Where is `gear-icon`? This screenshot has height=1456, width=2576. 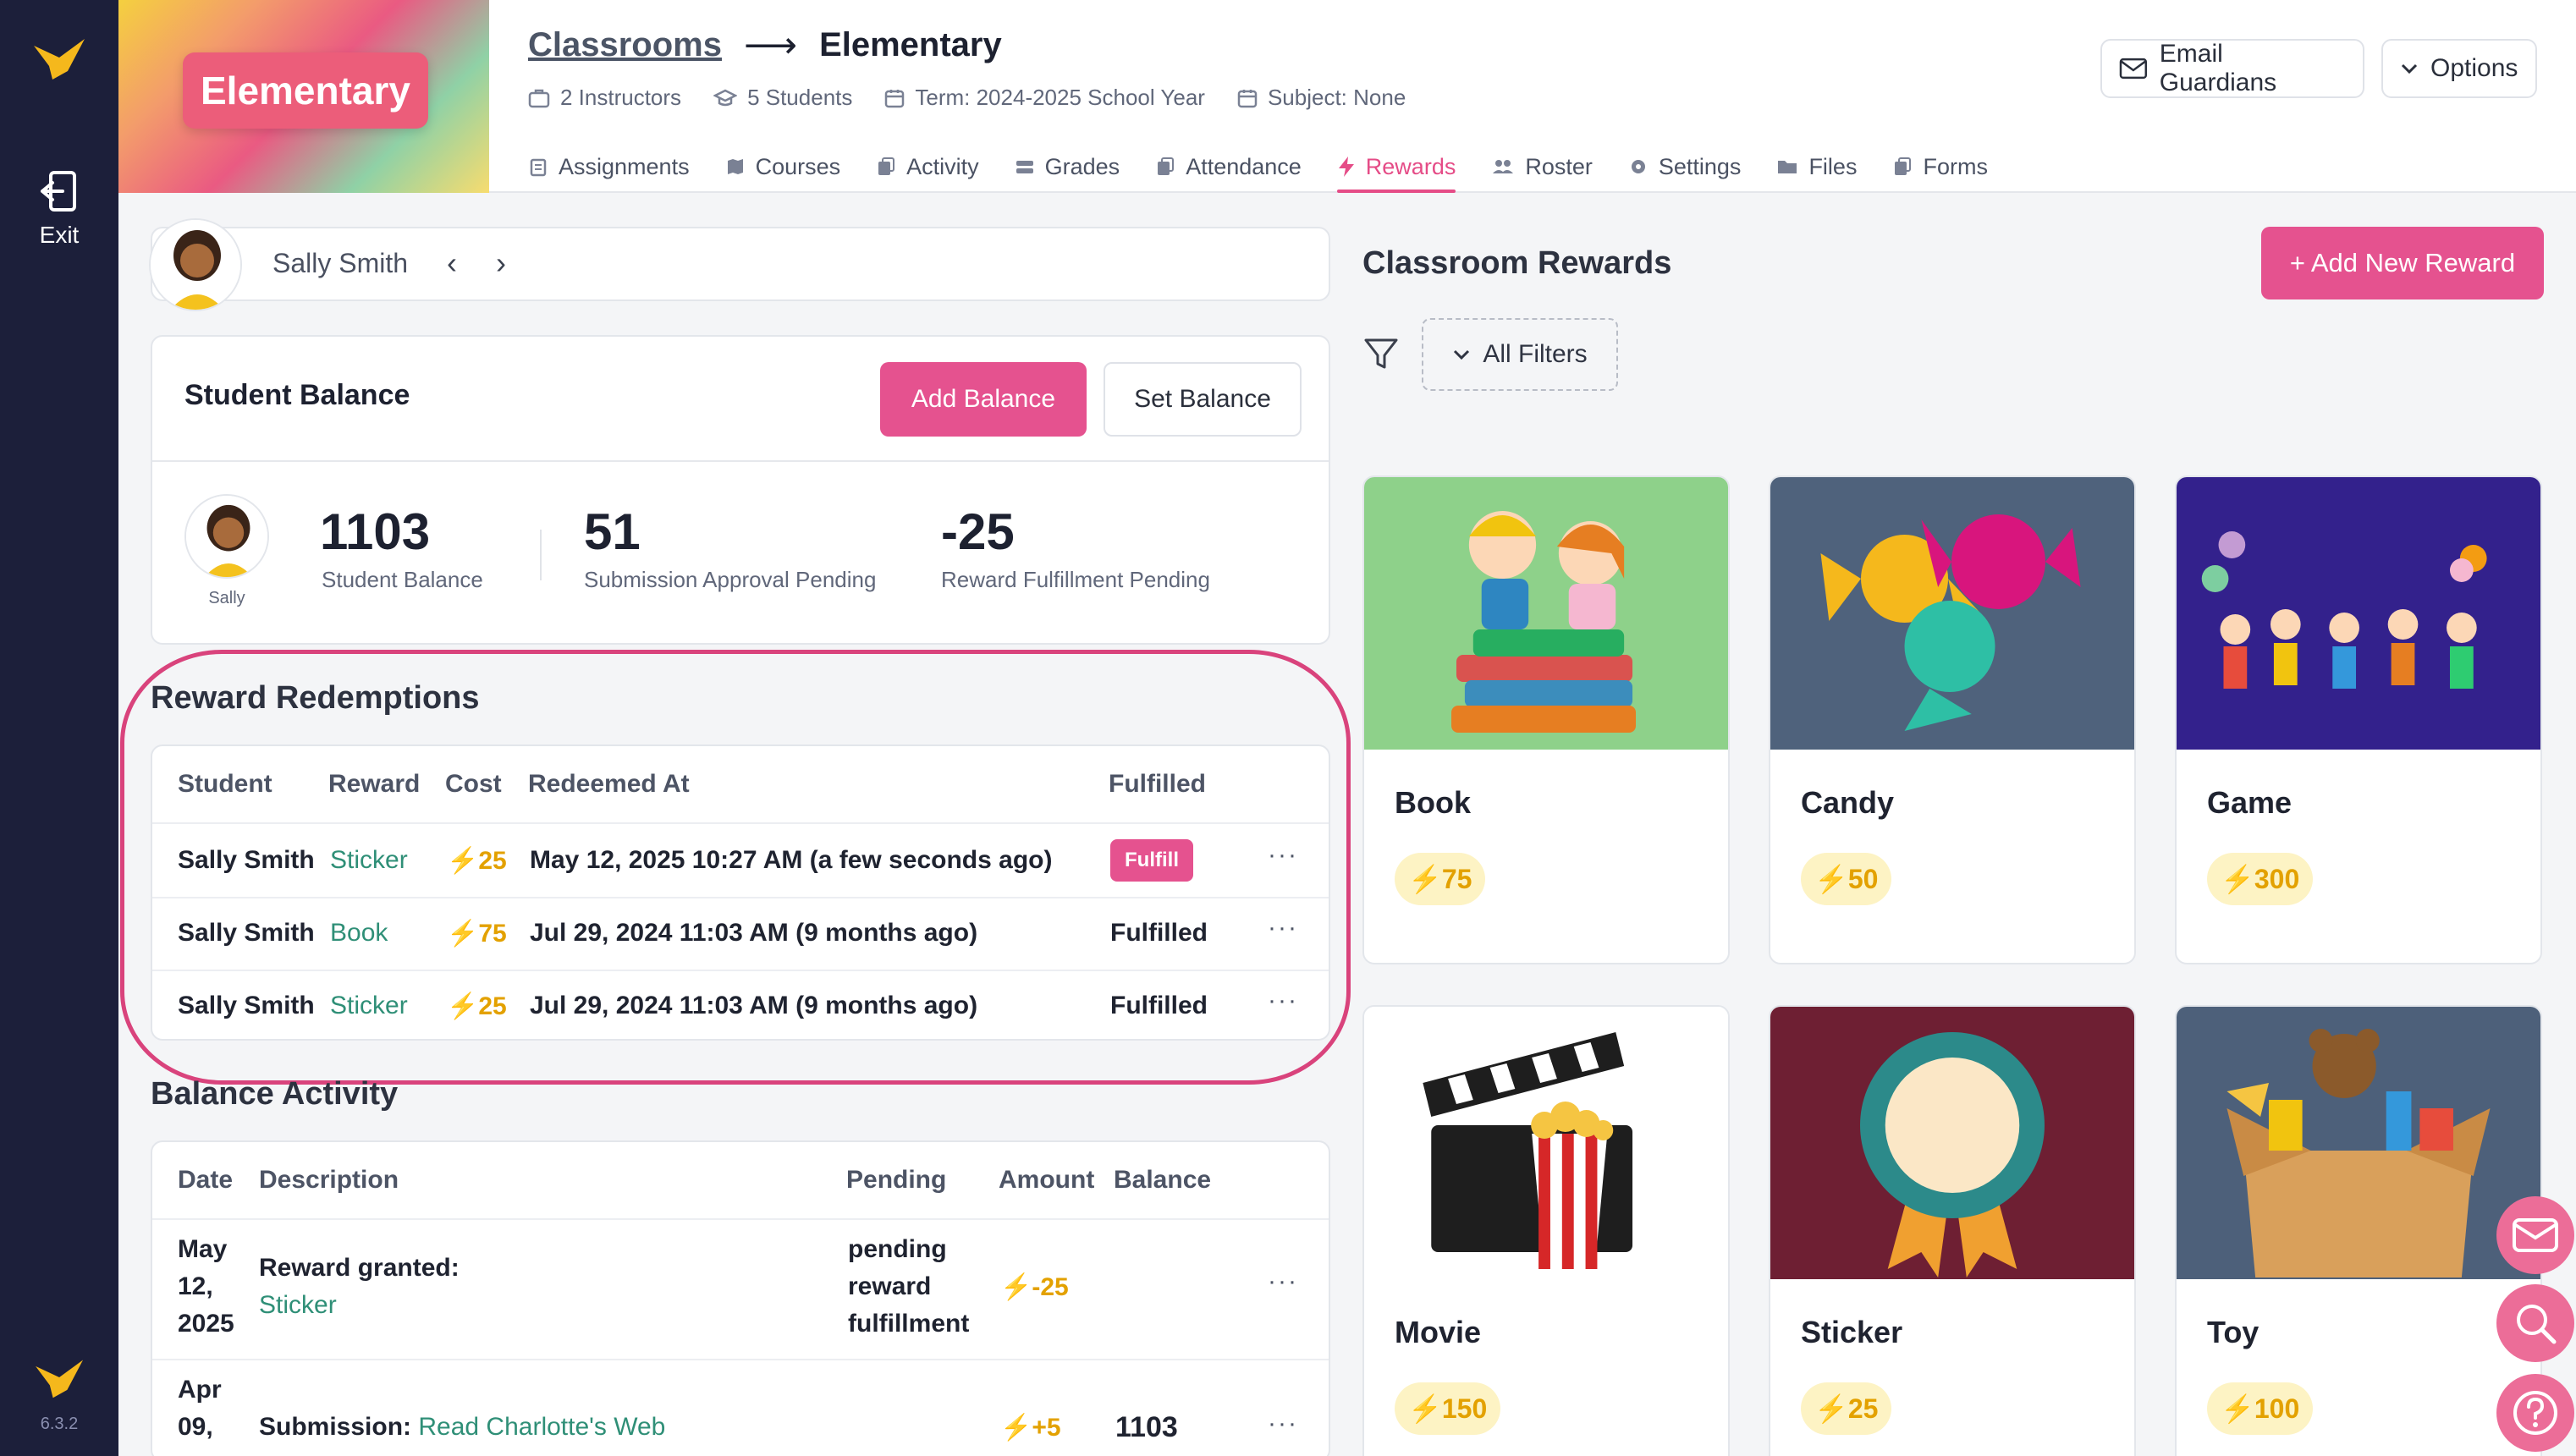
gear-icon is located at coordinates (1638, 167).